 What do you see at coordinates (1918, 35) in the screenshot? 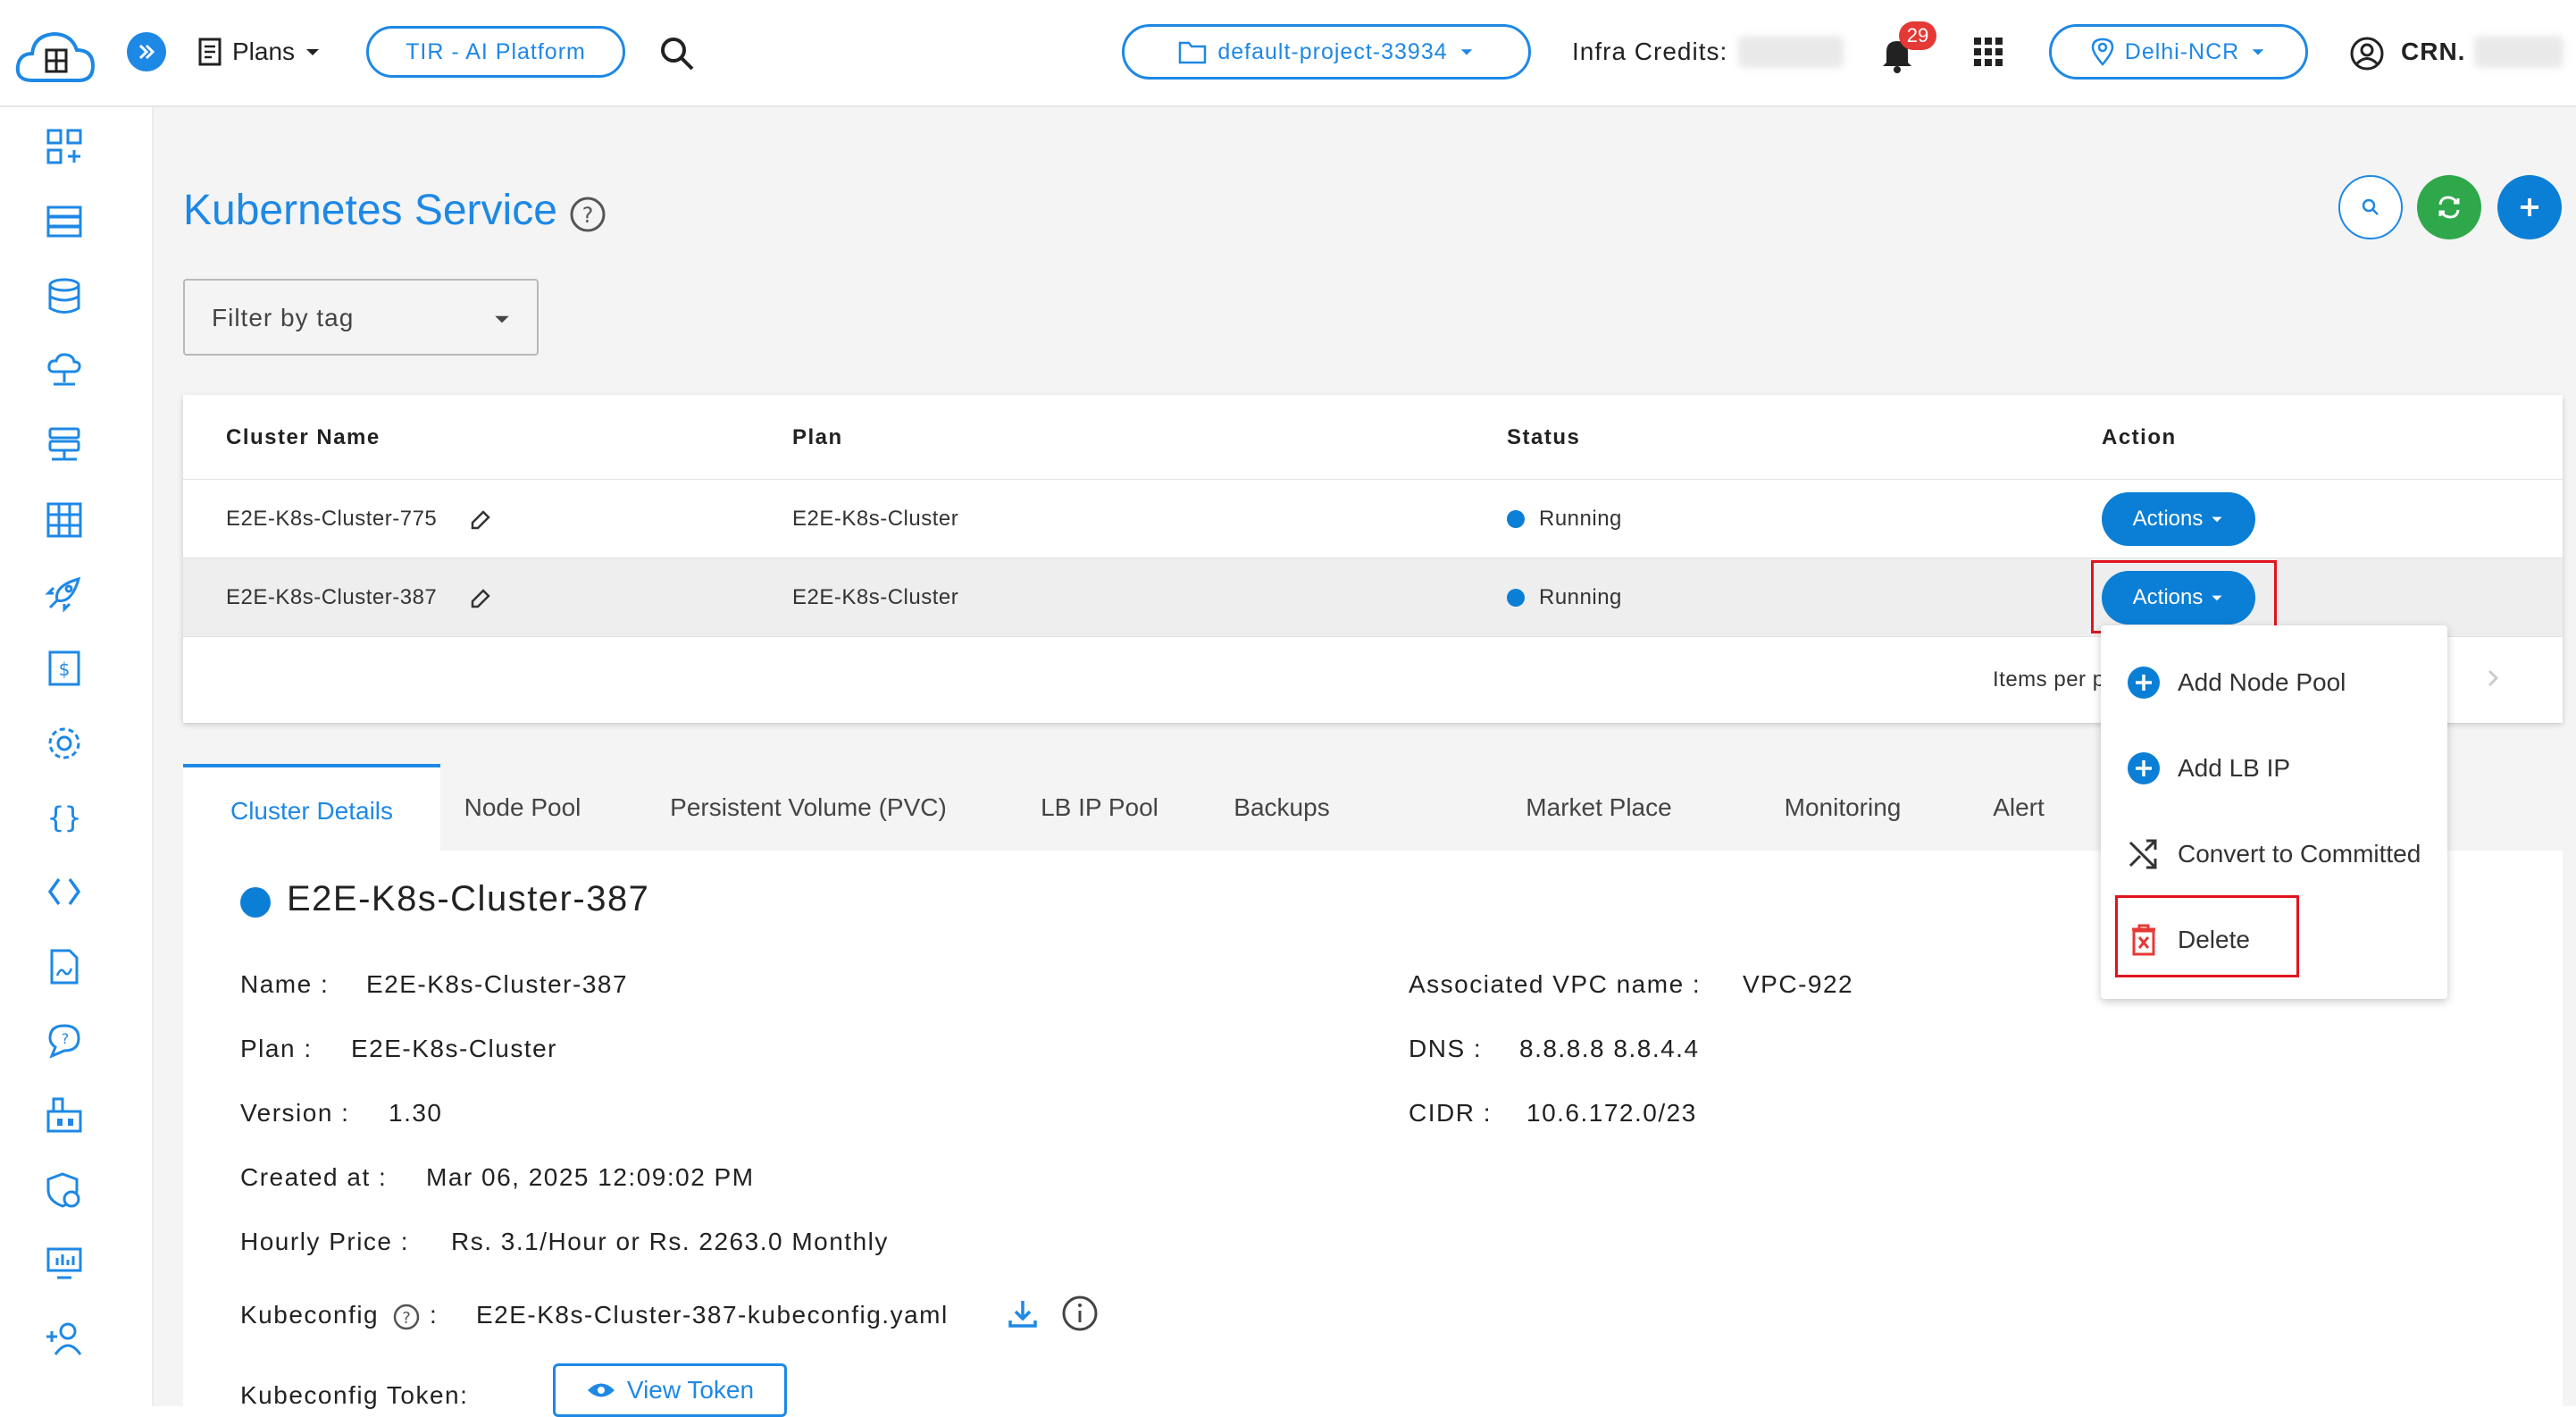
I see `notification-count: 29` at bounding box center [1918, 35].